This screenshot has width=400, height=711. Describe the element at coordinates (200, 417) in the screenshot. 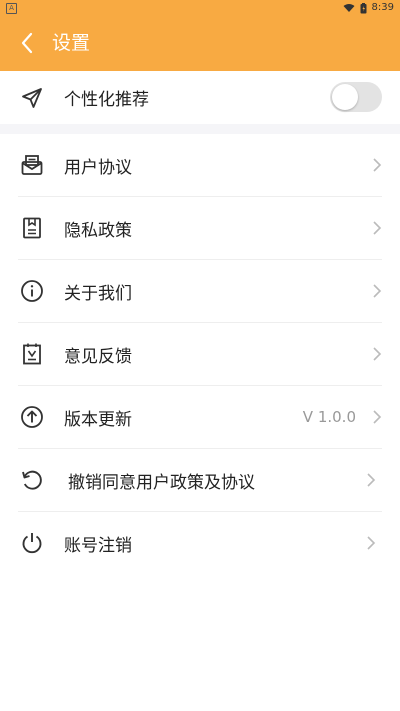

I see `menu-item-version-update: 版本更新 V 1.0.0` at that location.